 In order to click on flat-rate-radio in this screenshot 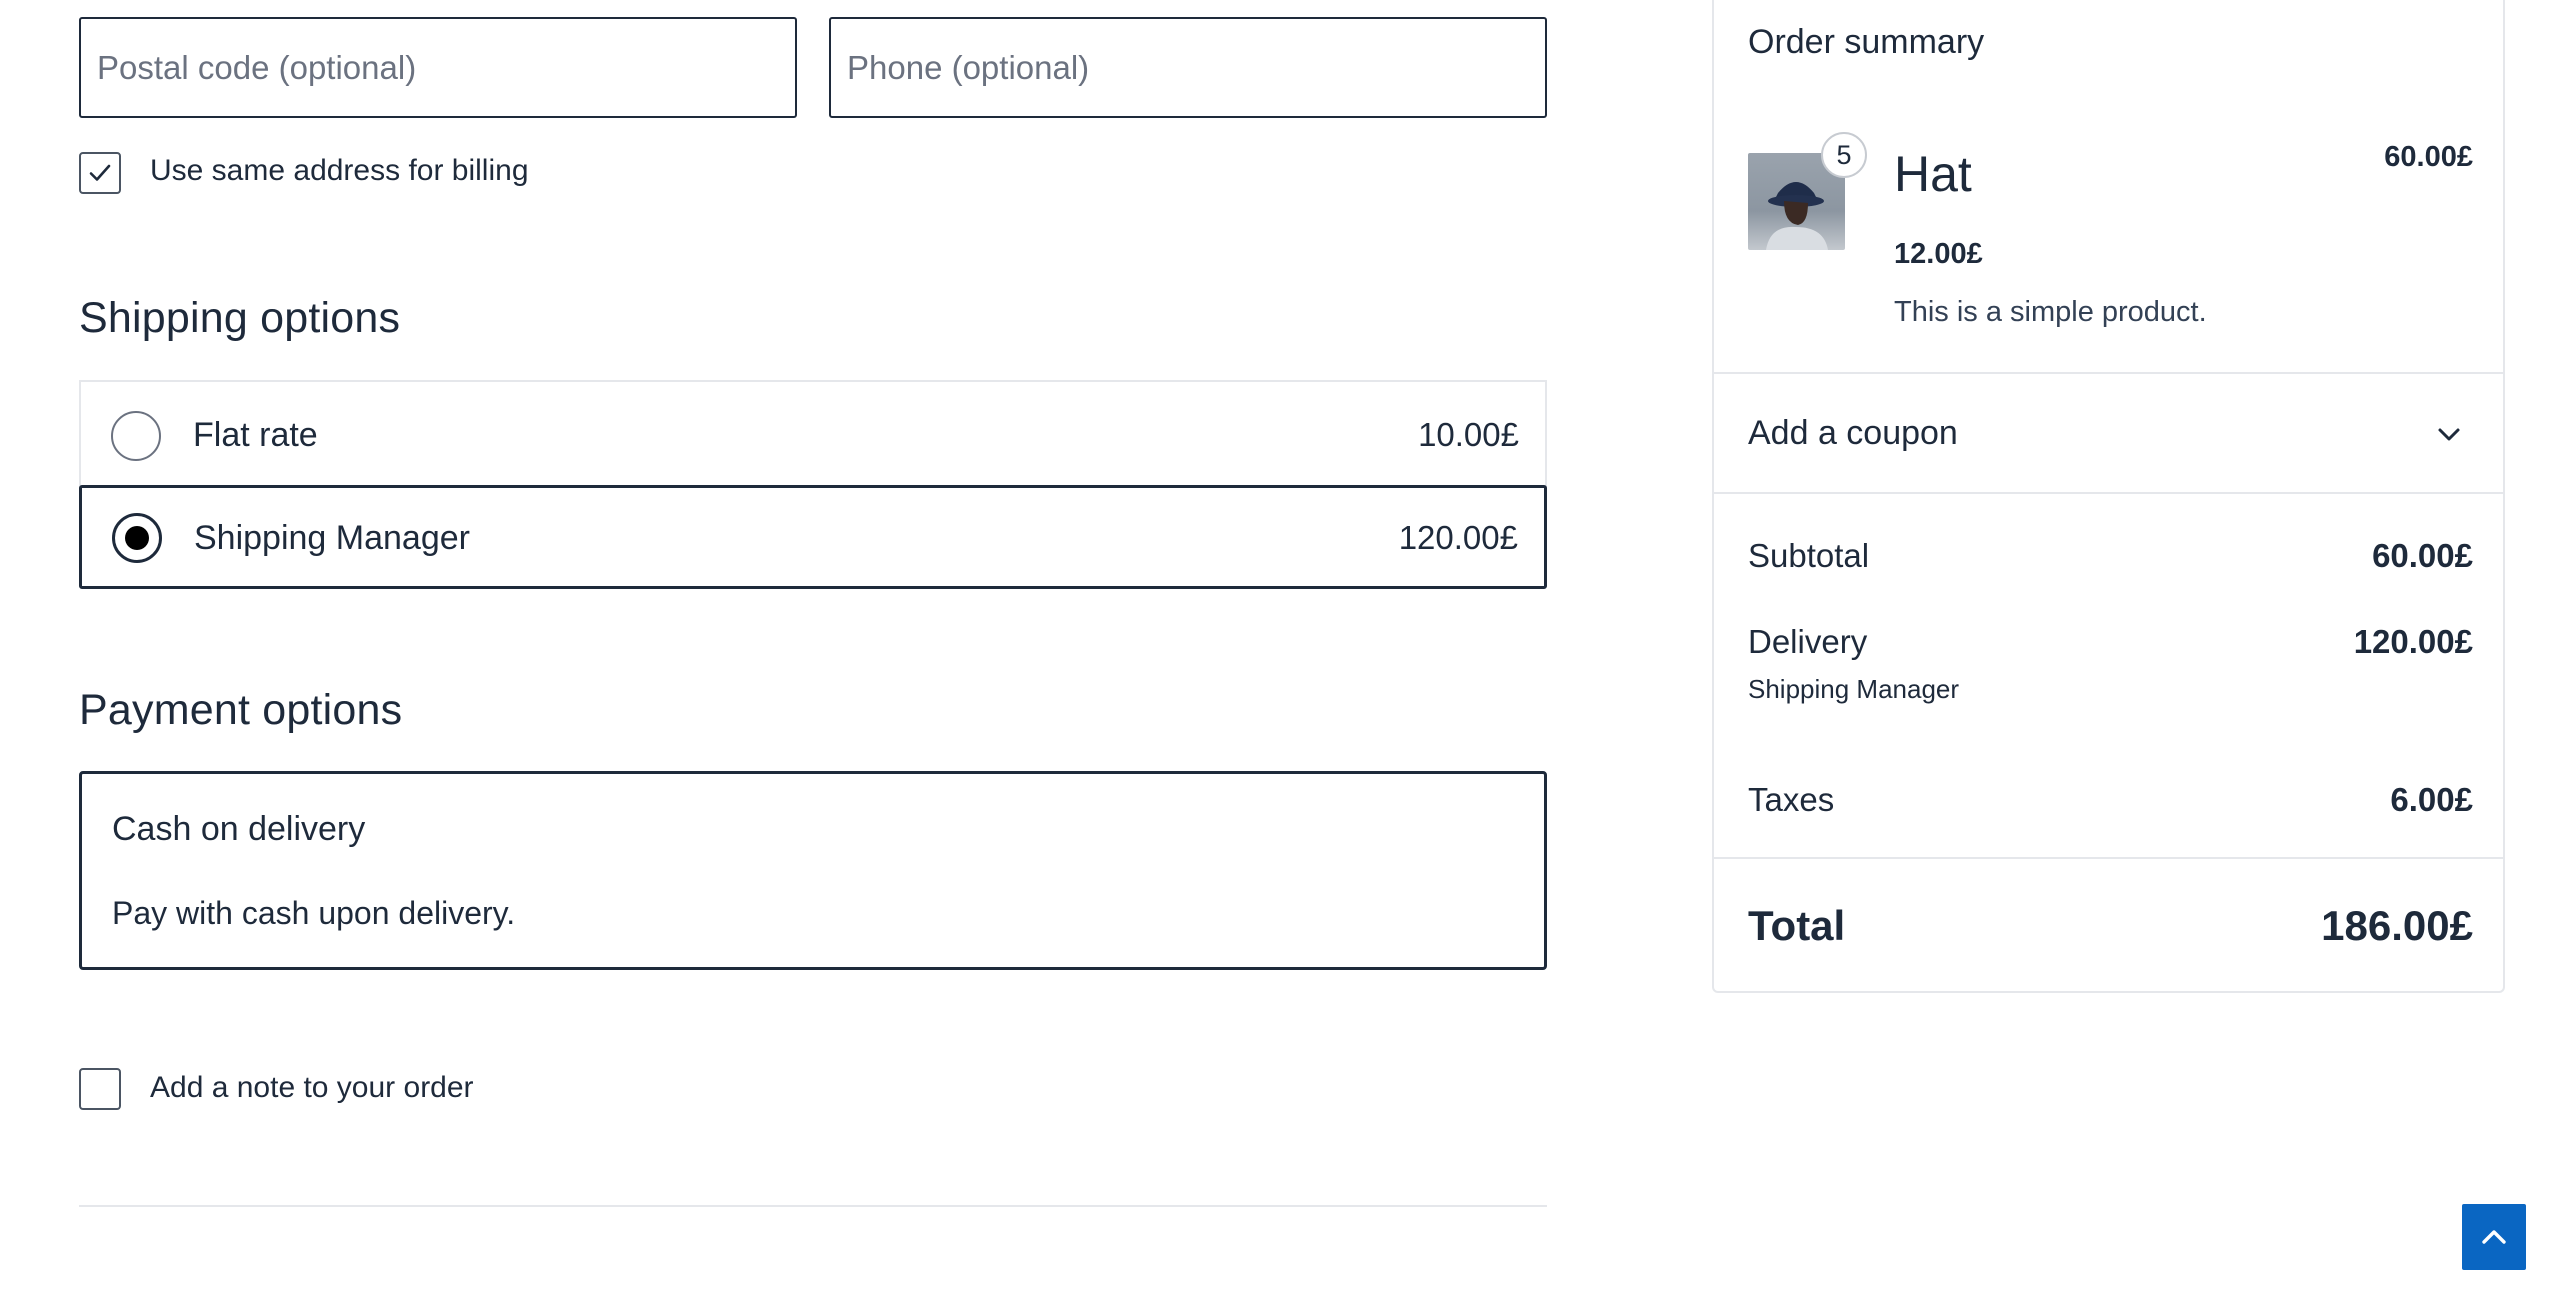, I will do `click(136, 436)`.